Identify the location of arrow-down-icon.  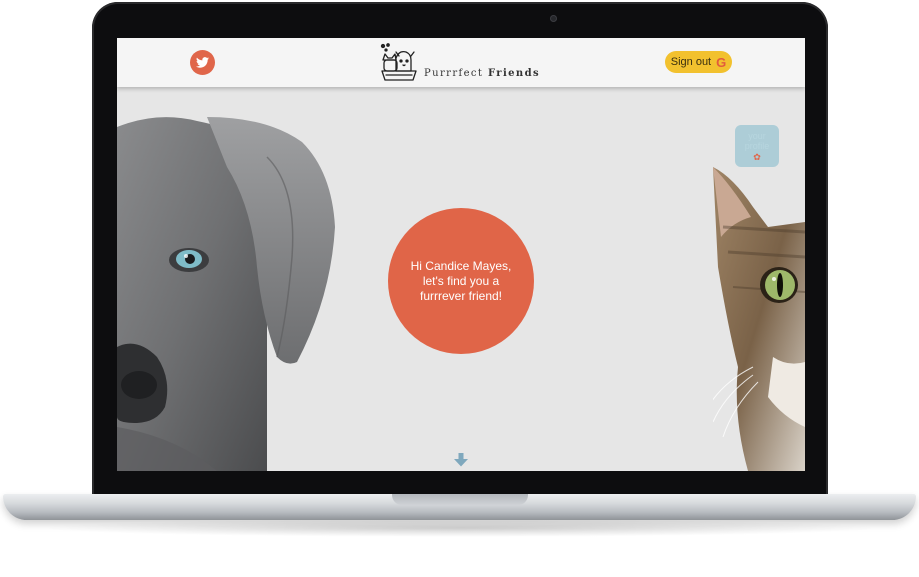
(461, 460).